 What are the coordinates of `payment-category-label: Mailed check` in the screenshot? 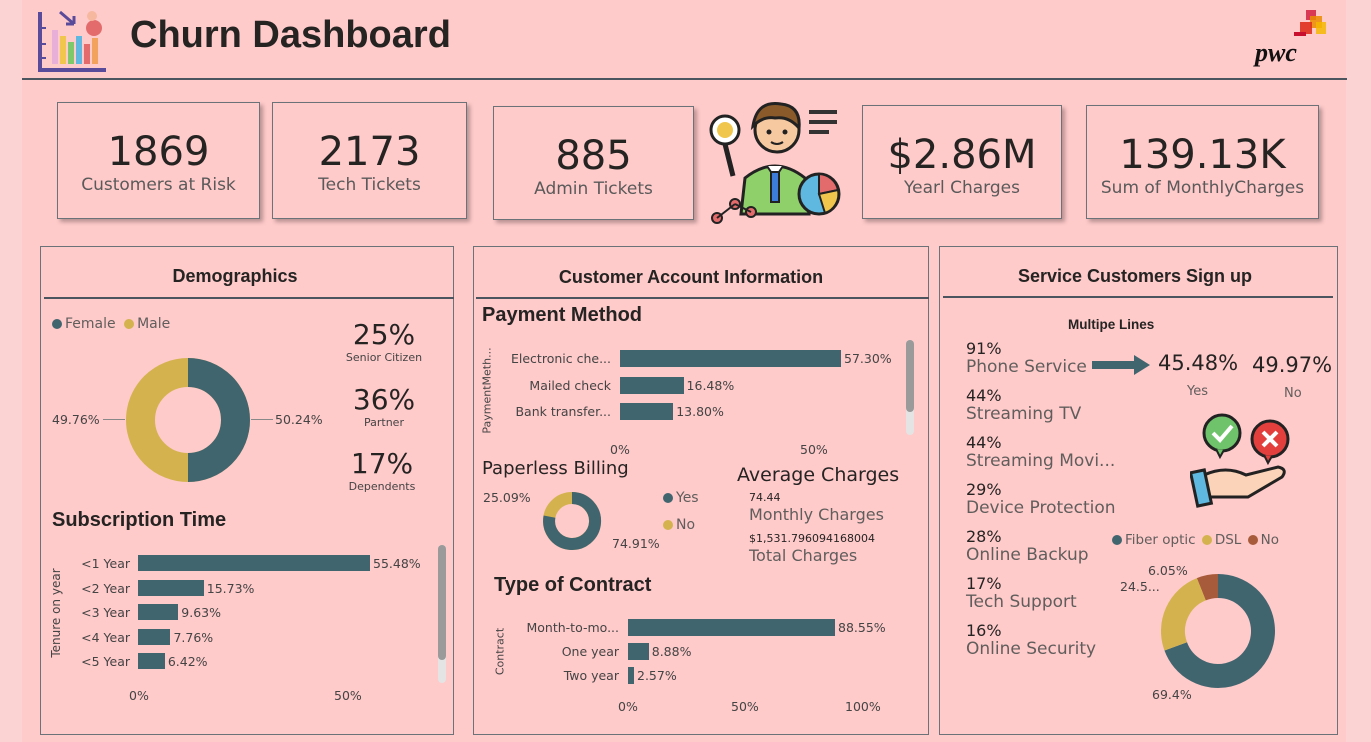 It's located at (570, 385).